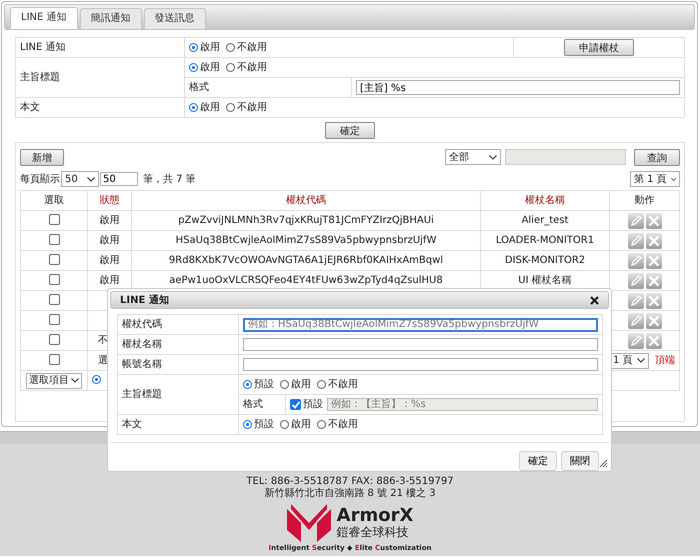 Image resolution: width=700 pixels, height=557 pixels. What do you see at coordinates (144, 300) in the screenshot?
I see `dialog-title: LINE 通知` at bounding box center [144, 300].